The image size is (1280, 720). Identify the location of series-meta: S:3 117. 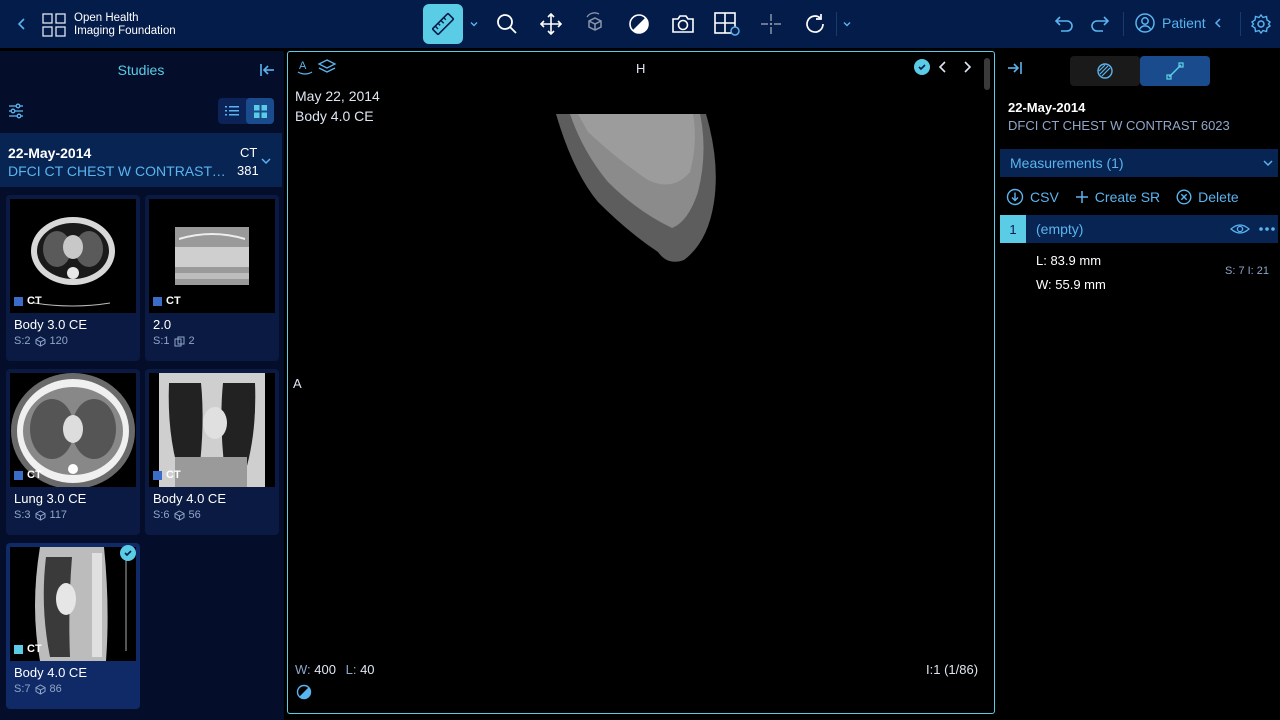
(41, 515).